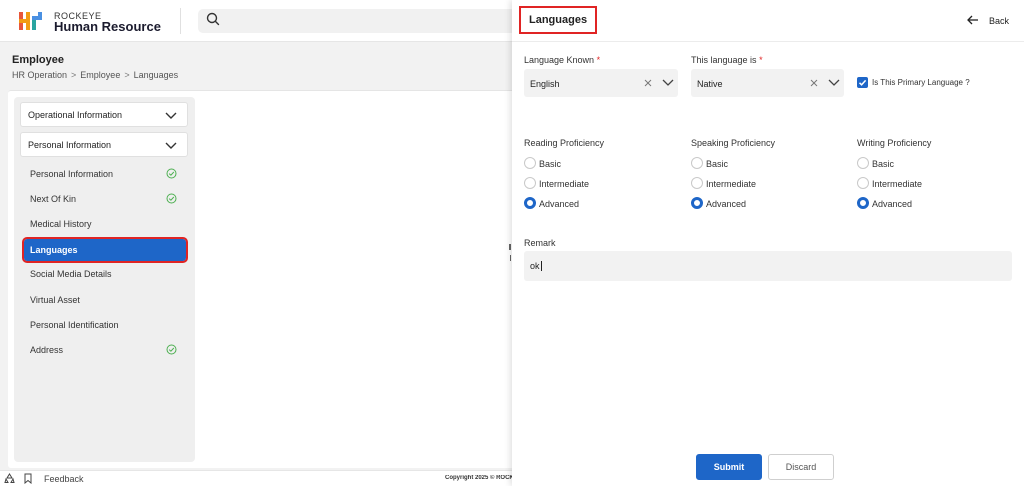  What do you see at coordinates (724, 60) in the screenshot?
I see `language-is-label-text: This language is` at bounding box center [724, 60].